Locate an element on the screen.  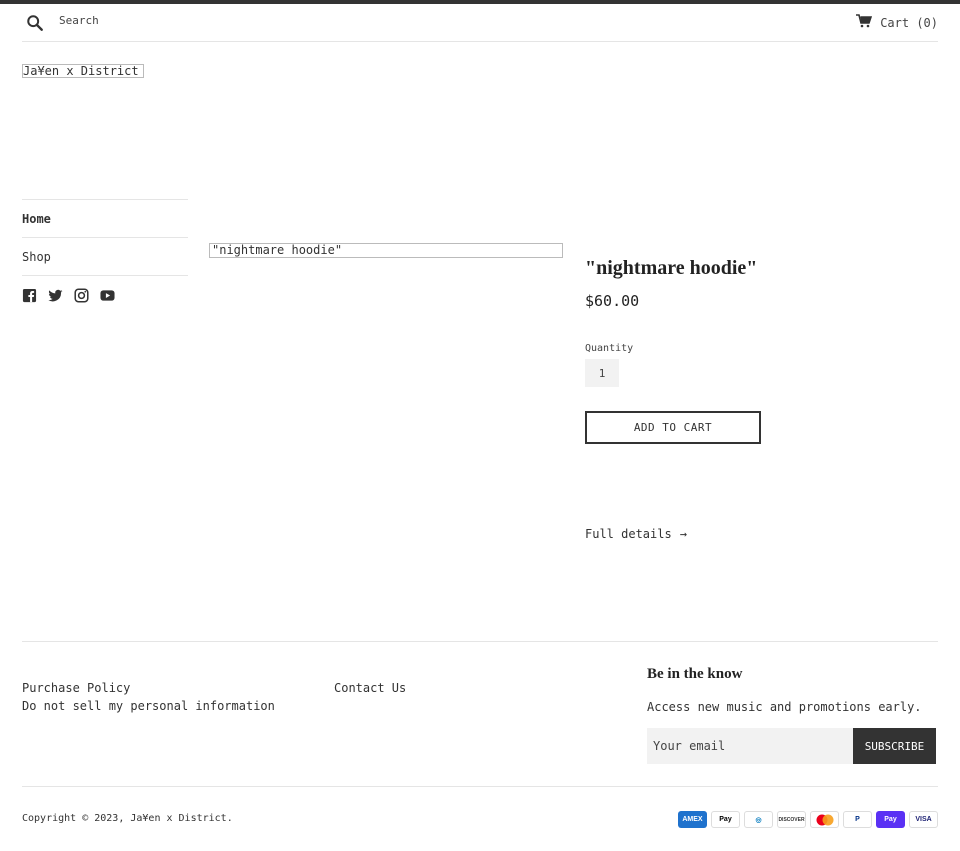
visa-icon: VISA is located at coordinates (923, 819).